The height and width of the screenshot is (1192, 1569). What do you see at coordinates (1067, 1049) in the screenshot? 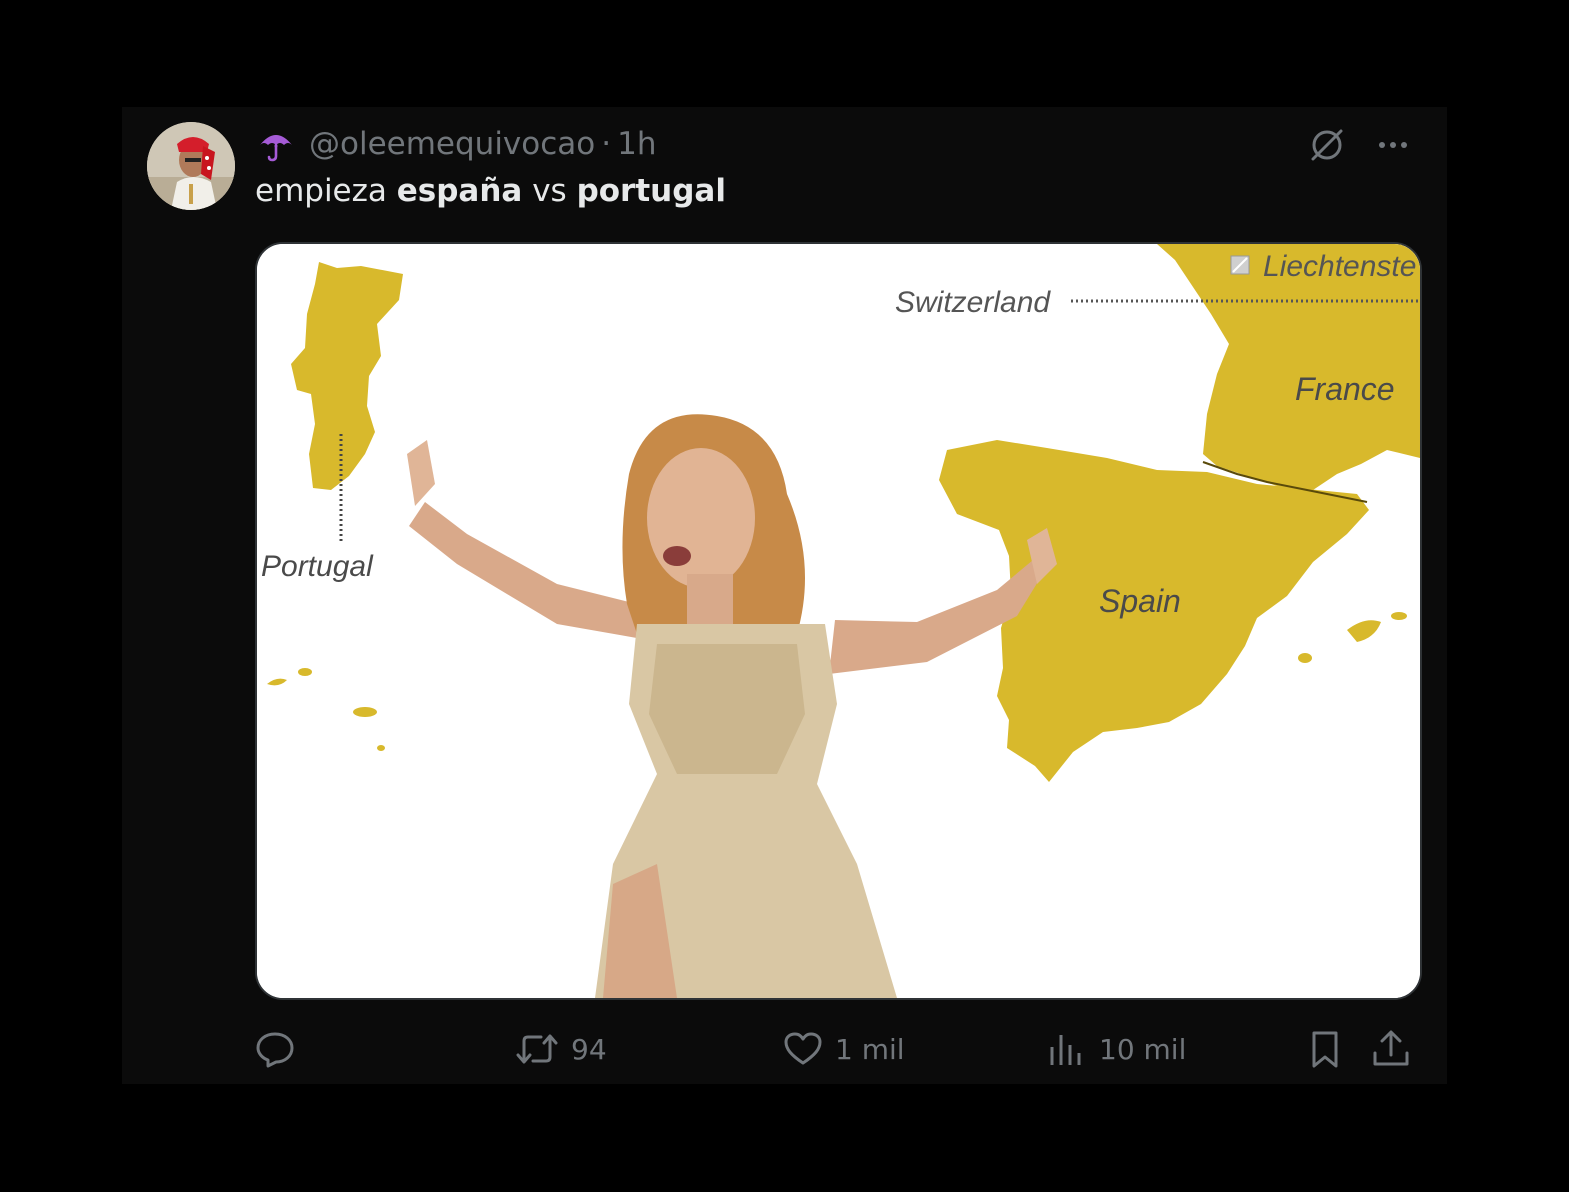
I see `views-icon` at bounding box center [1067, 1049].